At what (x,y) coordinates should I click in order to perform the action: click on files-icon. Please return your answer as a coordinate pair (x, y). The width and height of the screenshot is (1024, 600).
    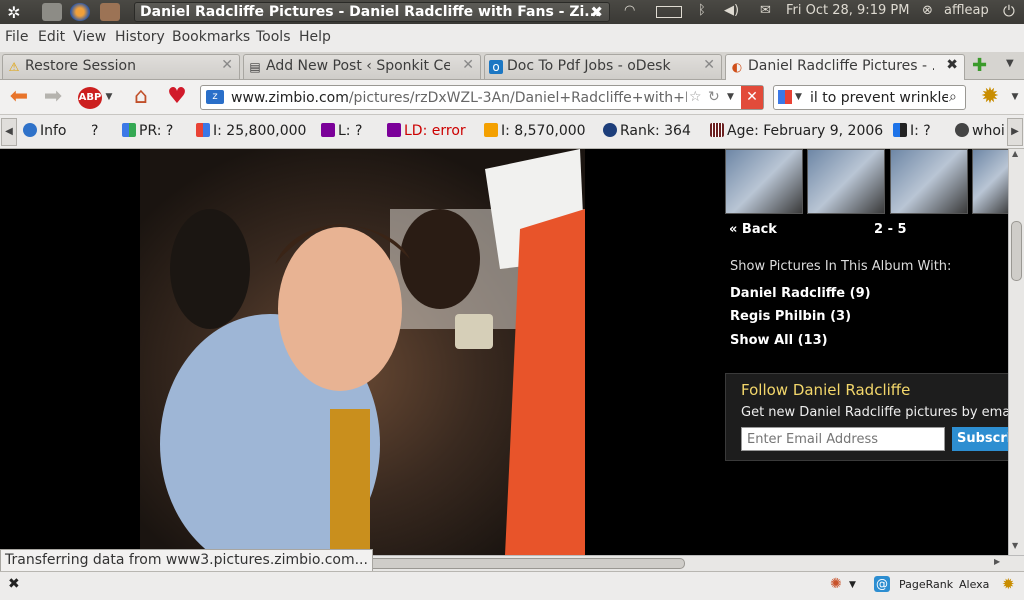
    Looking at the image, I should click on (110, 12).